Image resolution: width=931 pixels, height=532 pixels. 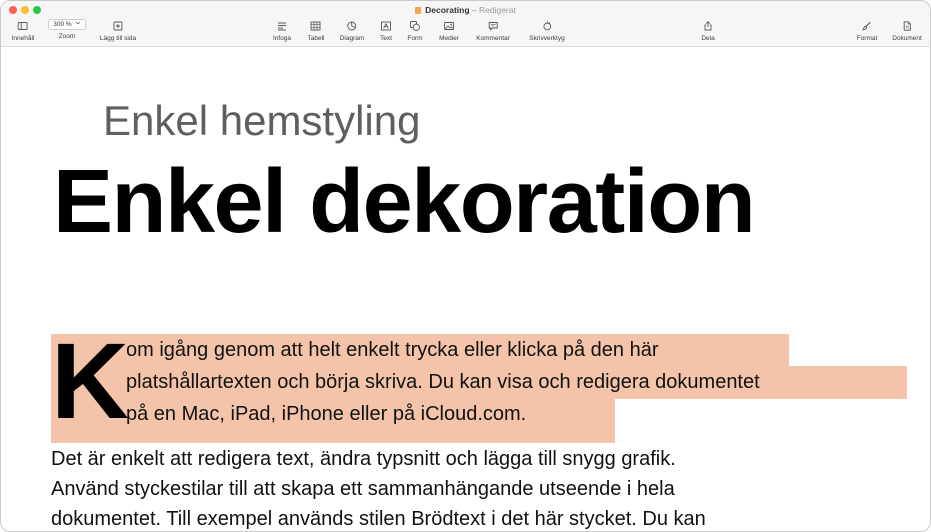 I want to click on text-button: Text, so click(x=386, y=32).